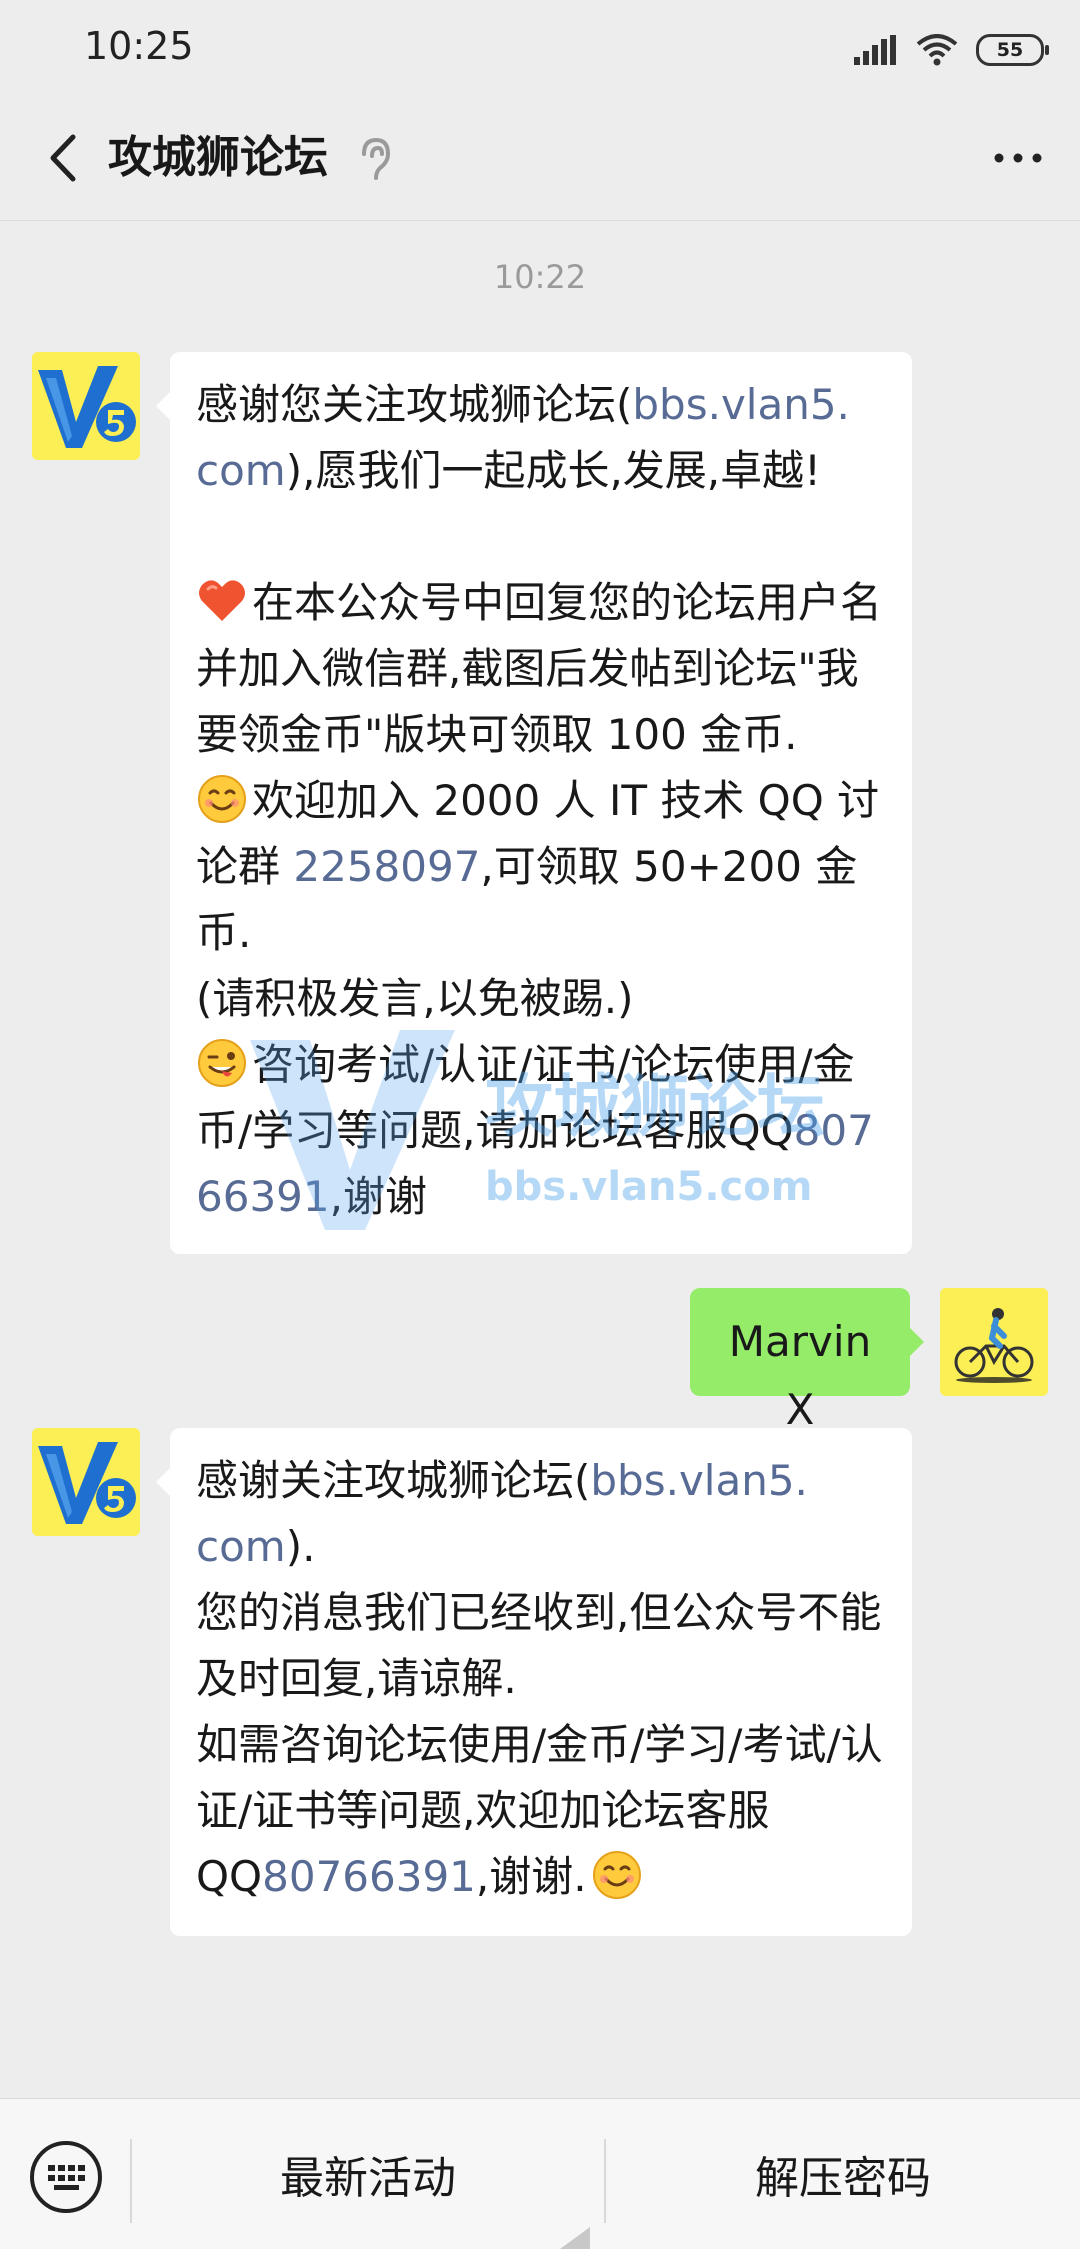 This screenshot has height=2249, width=1080. What do you see at coordinates (393, 1480) in the screenshot?
I see `message-text: 感谢关注攻城狮论坛(` at bounding box center [393, 1480].